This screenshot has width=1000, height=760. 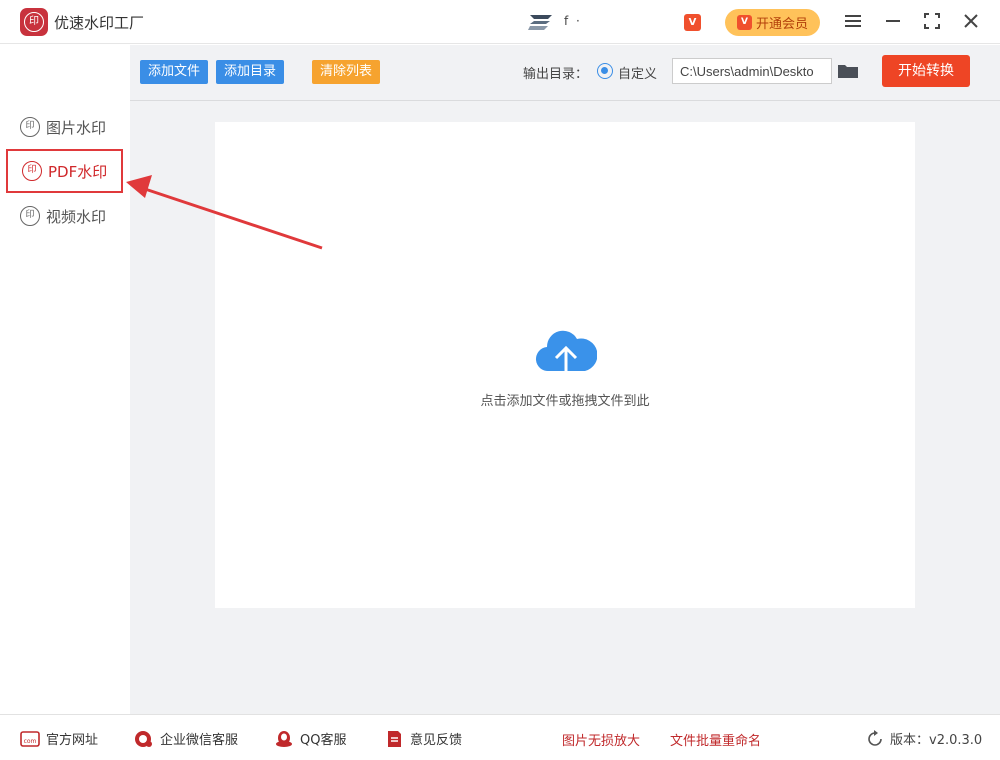 I want to click on sidebar-item-label: 视频水印, so click(x=76, y=216).